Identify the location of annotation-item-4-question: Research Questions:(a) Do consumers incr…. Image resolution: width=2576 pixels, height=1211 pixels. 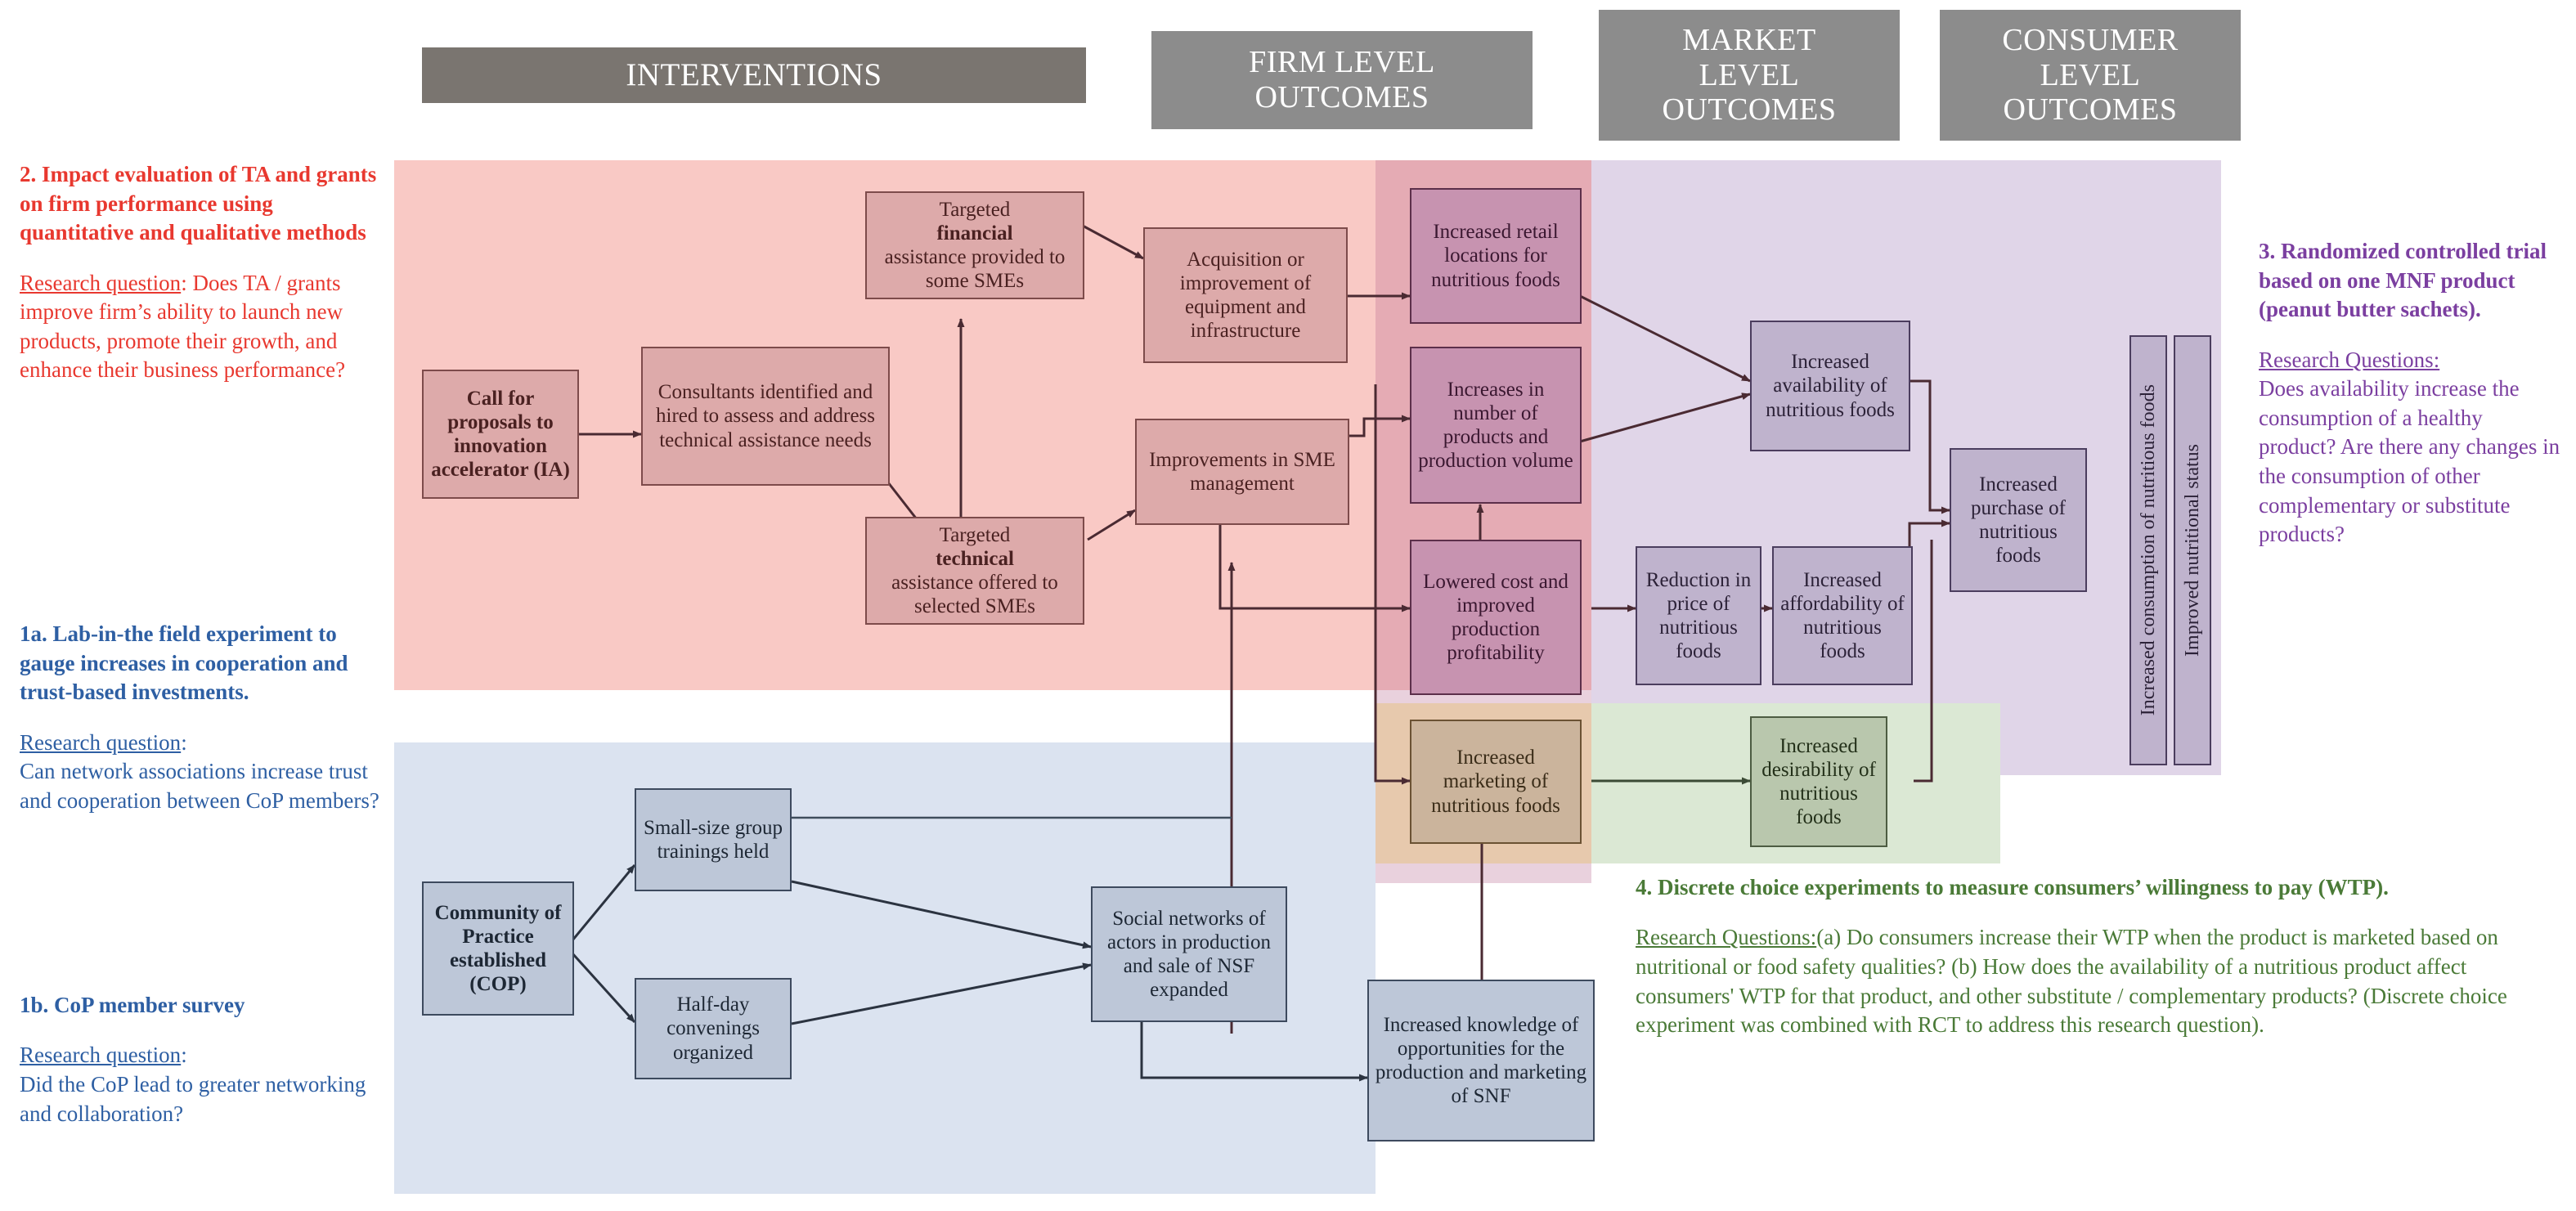
(2089, 981).